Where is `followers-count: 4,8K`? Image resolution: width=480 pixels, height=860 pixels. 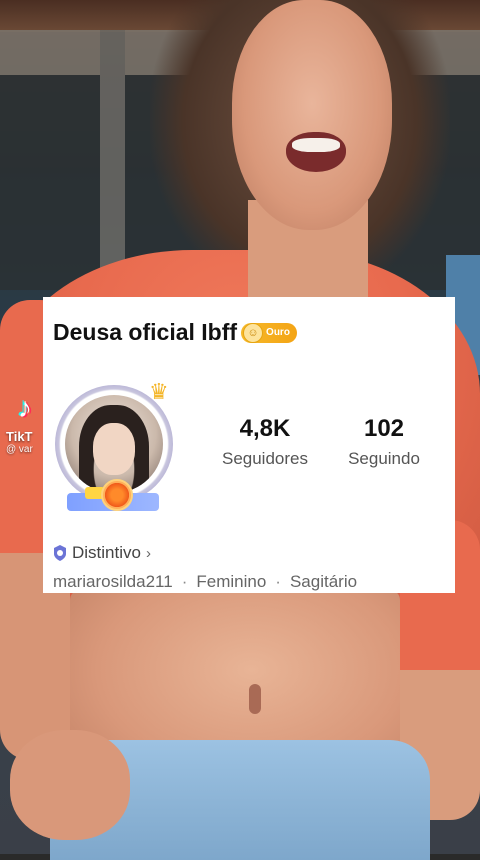
followers-count: 4,8K is located at coordinates (265, 428).